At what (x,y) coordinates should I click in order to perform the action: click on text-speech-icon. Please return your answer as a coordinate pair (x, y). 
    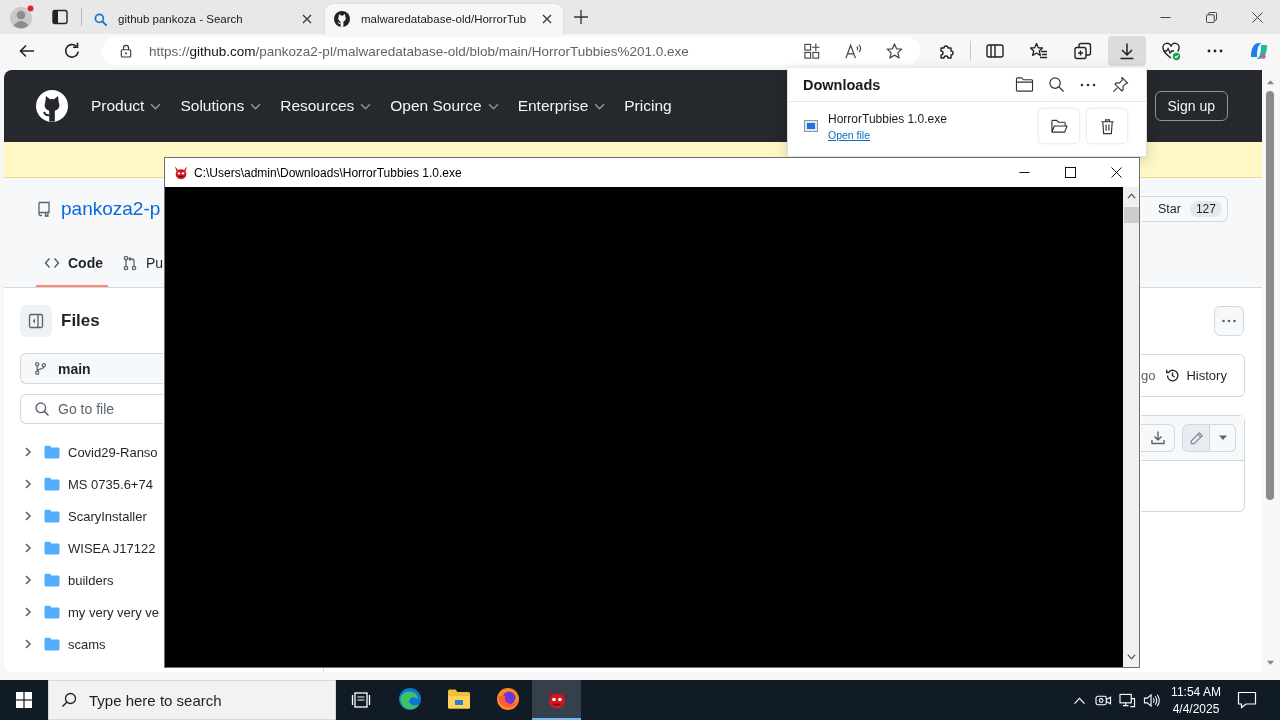
    Looking at the image, I should click on (853, 51).